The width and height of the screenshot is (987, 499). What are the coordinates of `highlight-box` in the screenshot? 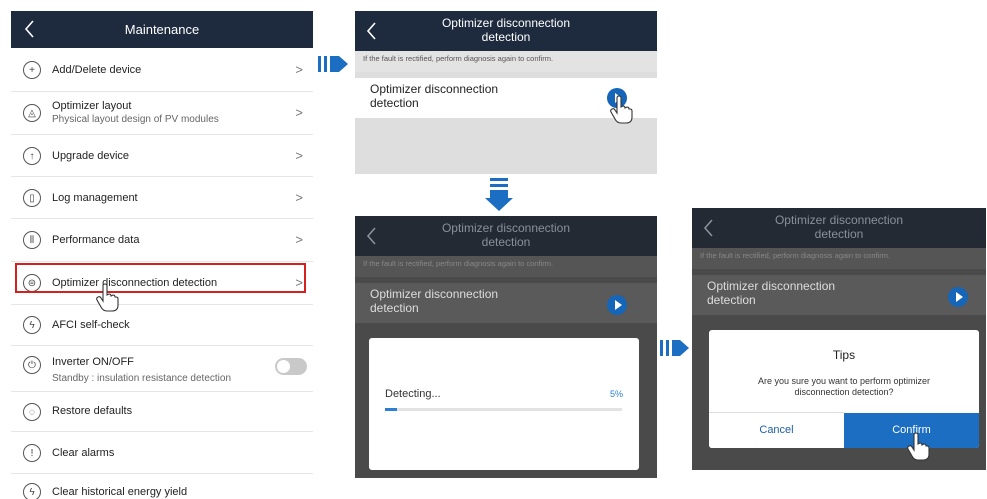 It's located at (160, 278).